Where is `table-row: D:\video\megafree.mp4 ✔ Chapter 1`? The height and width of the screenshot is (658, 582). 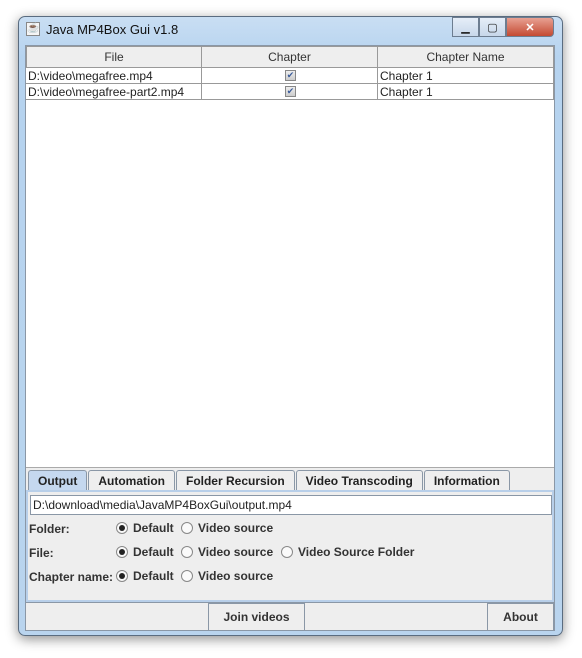 table-row: D:\video\megafree.mp4 ✔ Chapter 1 is located at coordinates (290, 76).